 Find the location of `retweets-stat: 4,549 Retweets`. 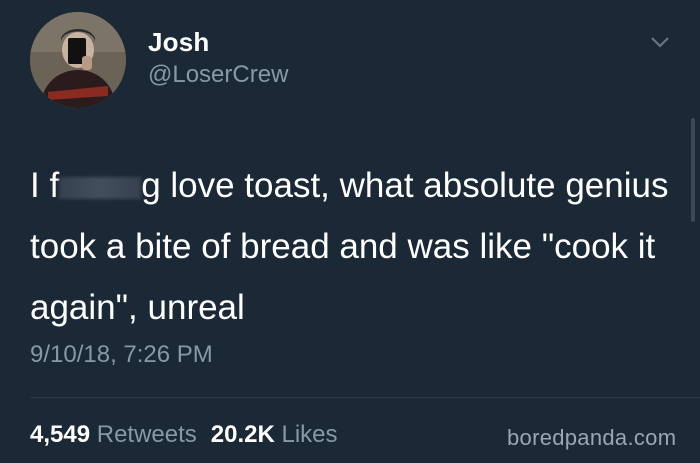

retweets-stat: 4,549 Retweets is located at coordinates (113, 434).